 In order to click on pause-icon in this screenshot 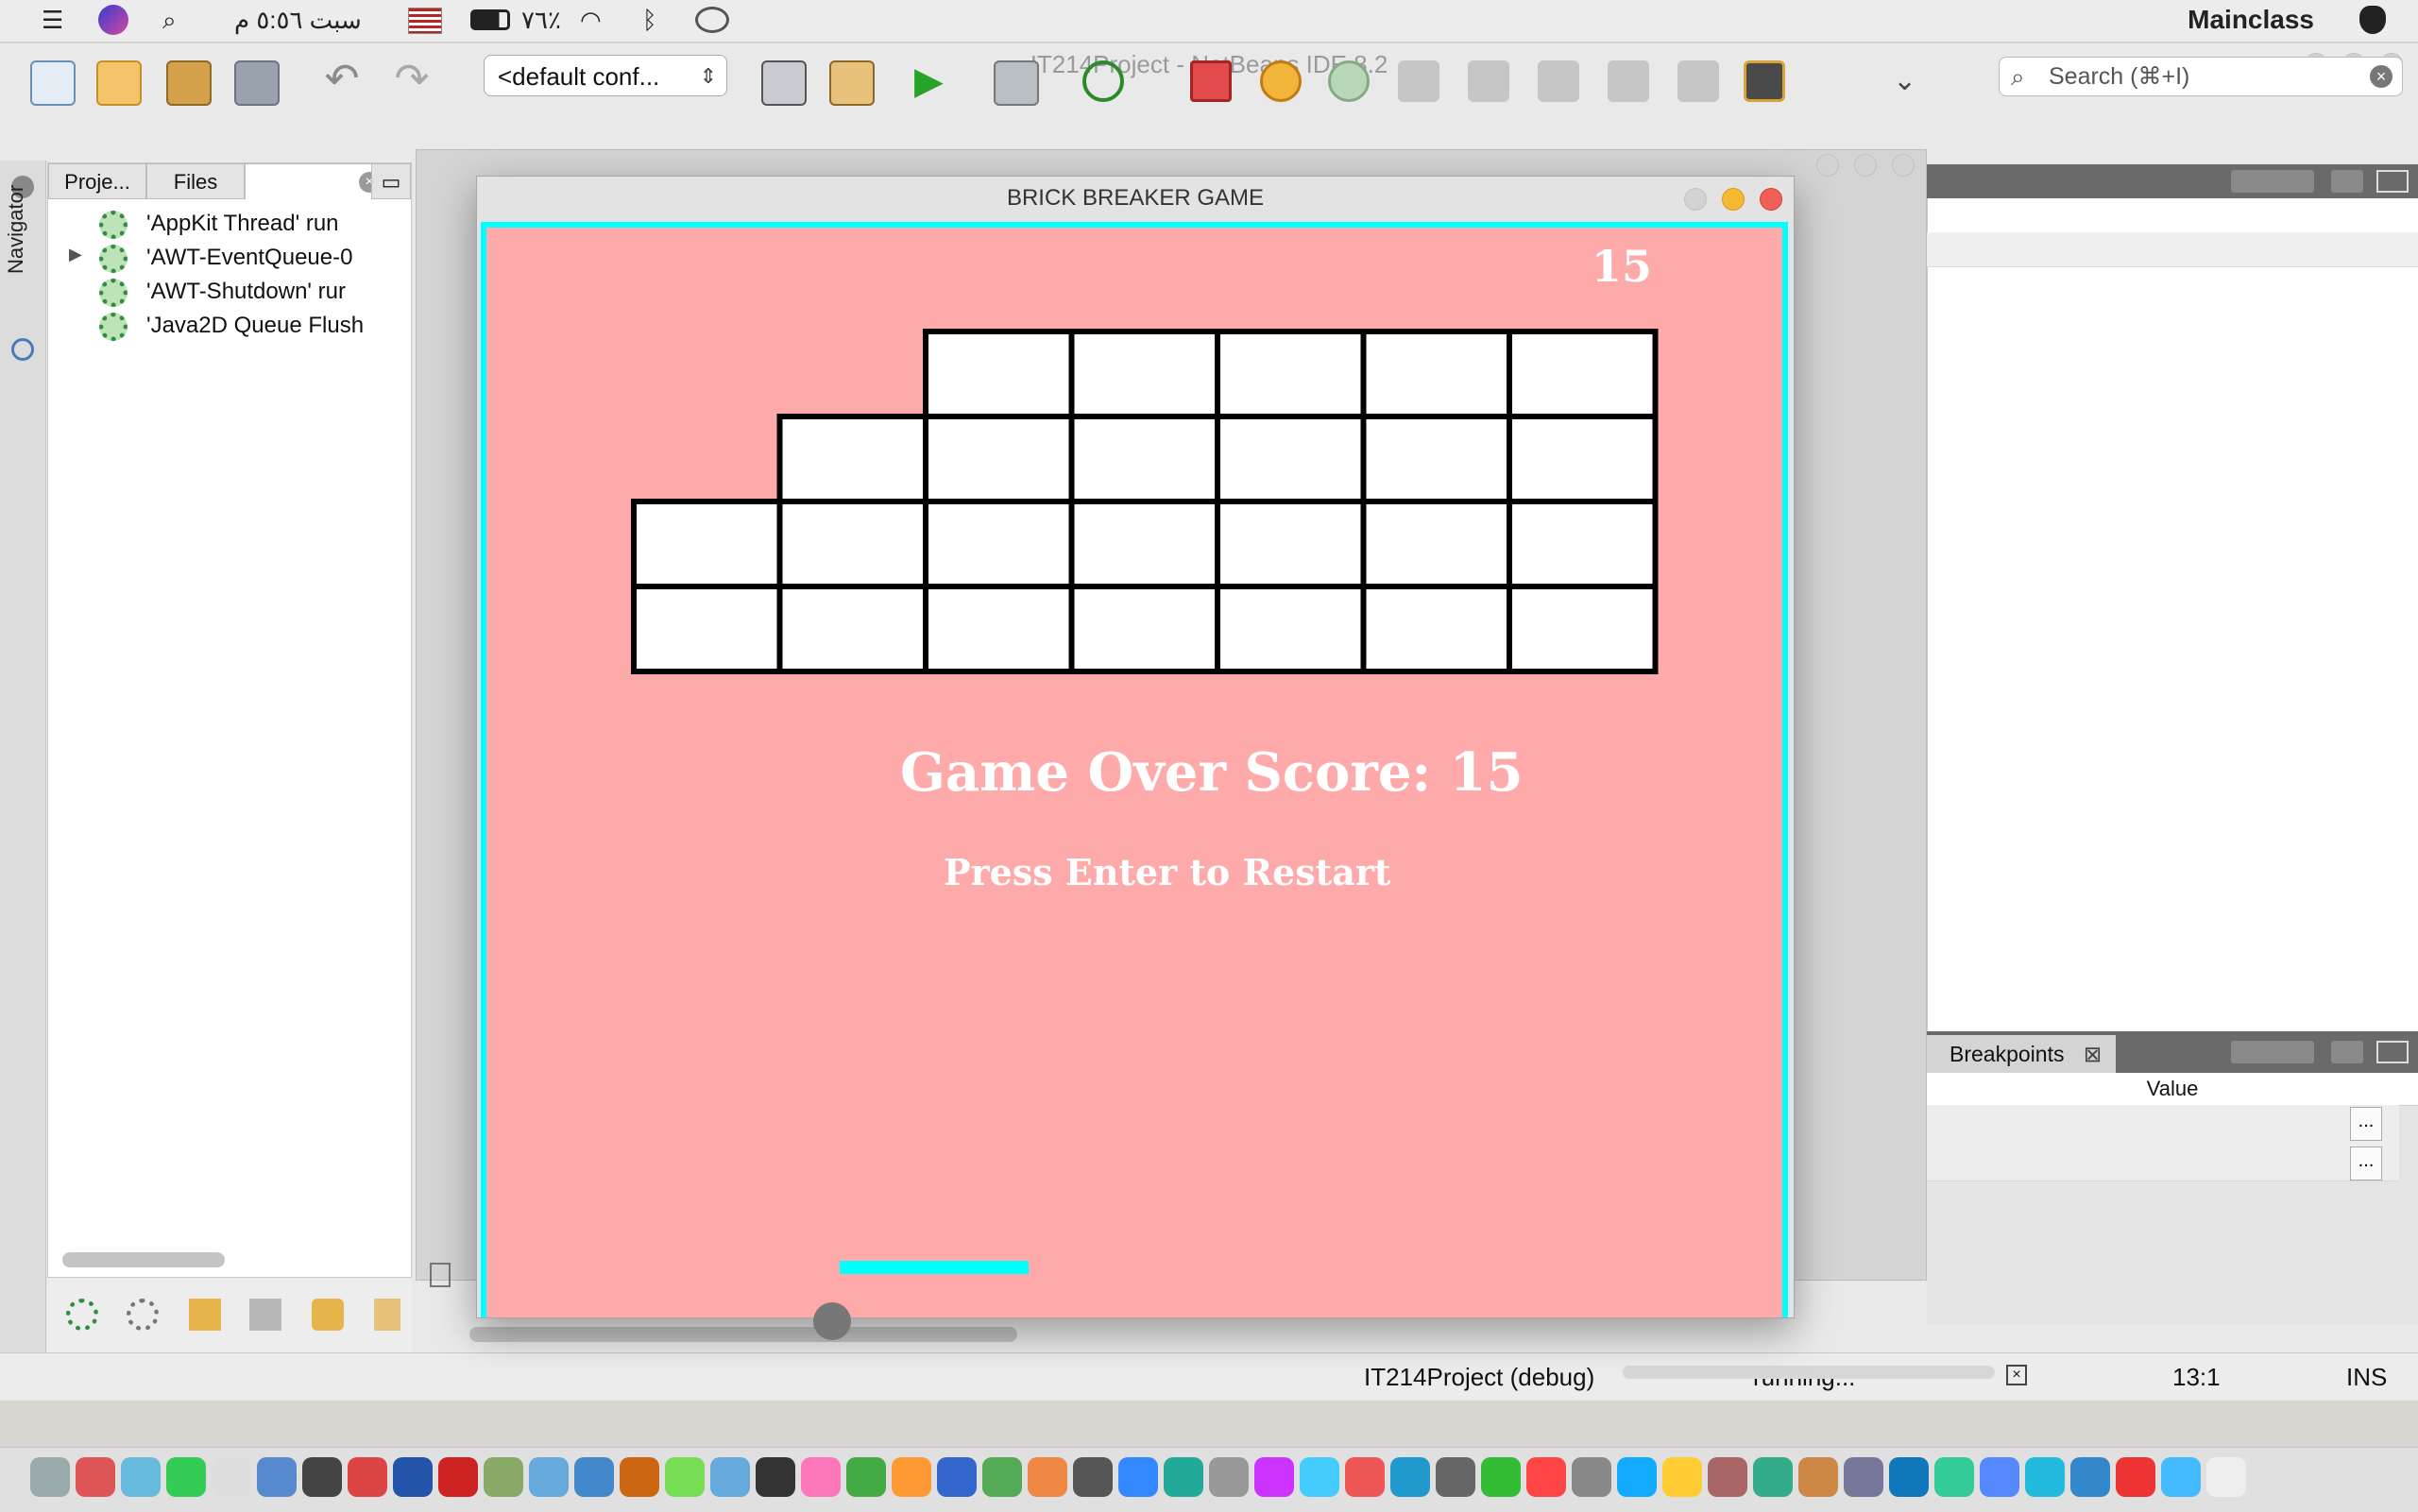, I will do `click(1281, 81)`.